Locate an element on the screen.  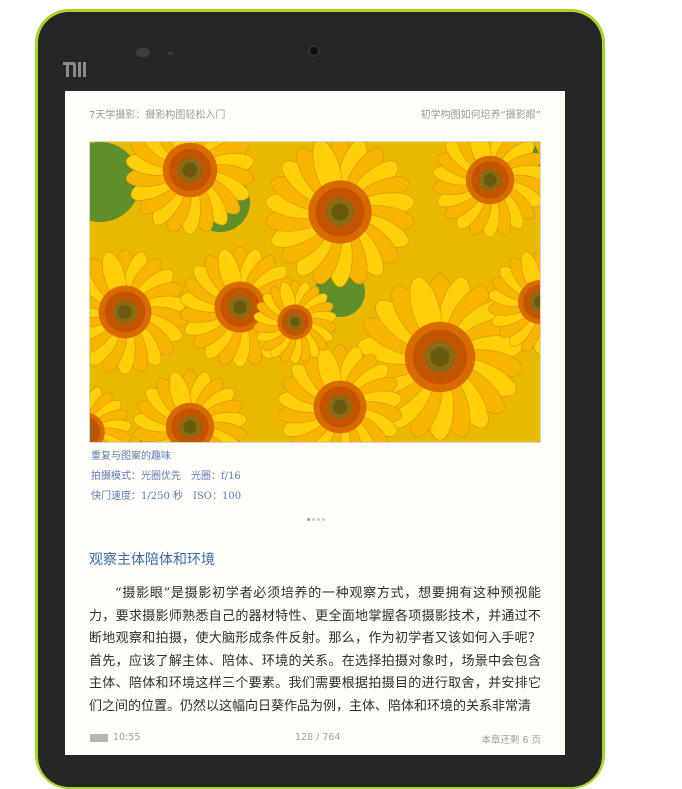
chapter-title: 初学构图如何培养“摄影眼” is located at coordinates (481, 113).